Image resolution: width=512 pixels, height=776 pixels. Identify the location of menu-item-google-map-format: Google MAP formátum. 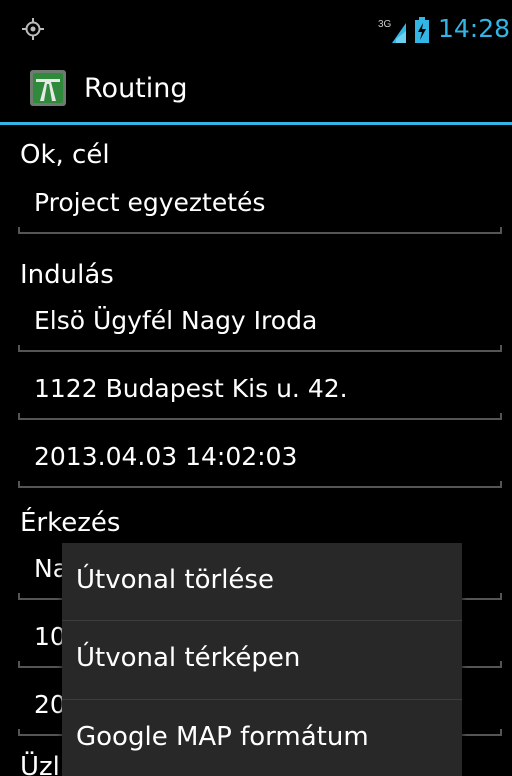
(262, 738).